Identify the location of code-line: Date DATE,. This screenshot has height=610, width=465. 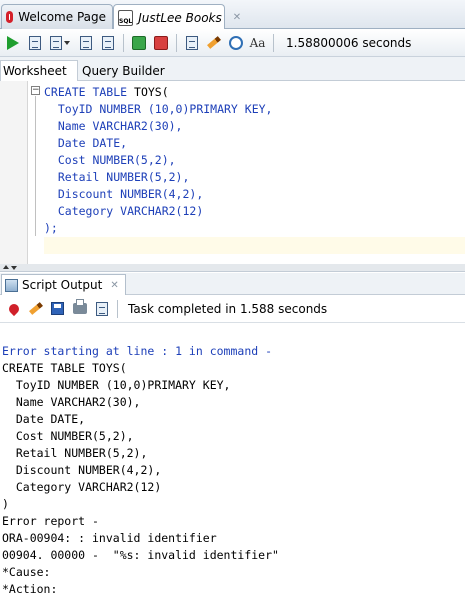
(158, 143).